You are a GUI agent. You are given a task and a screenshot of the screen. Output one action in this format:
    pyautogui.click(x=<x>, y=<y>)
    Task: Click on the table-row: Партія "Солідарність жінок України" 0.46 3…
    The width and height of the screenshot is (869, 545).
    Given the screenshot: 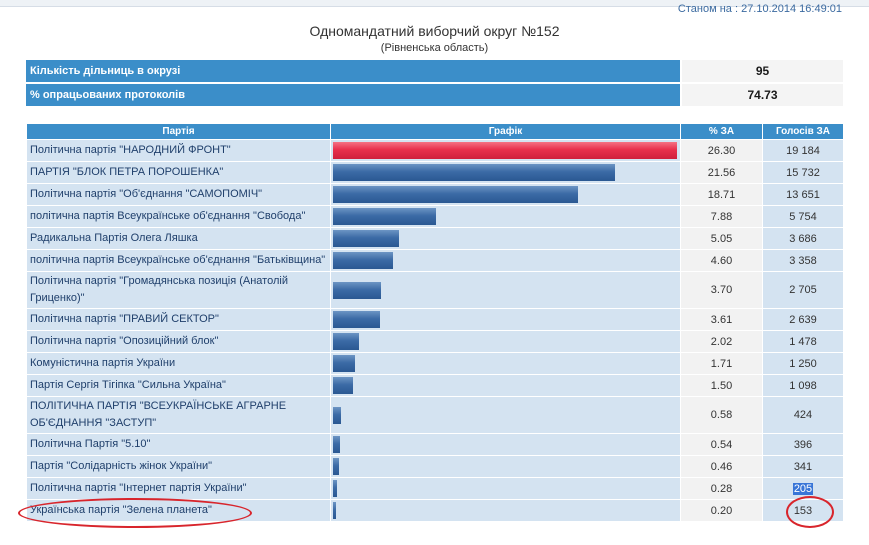 What is the action you would take?
    pyautogui.click(x=435, y=466)
    